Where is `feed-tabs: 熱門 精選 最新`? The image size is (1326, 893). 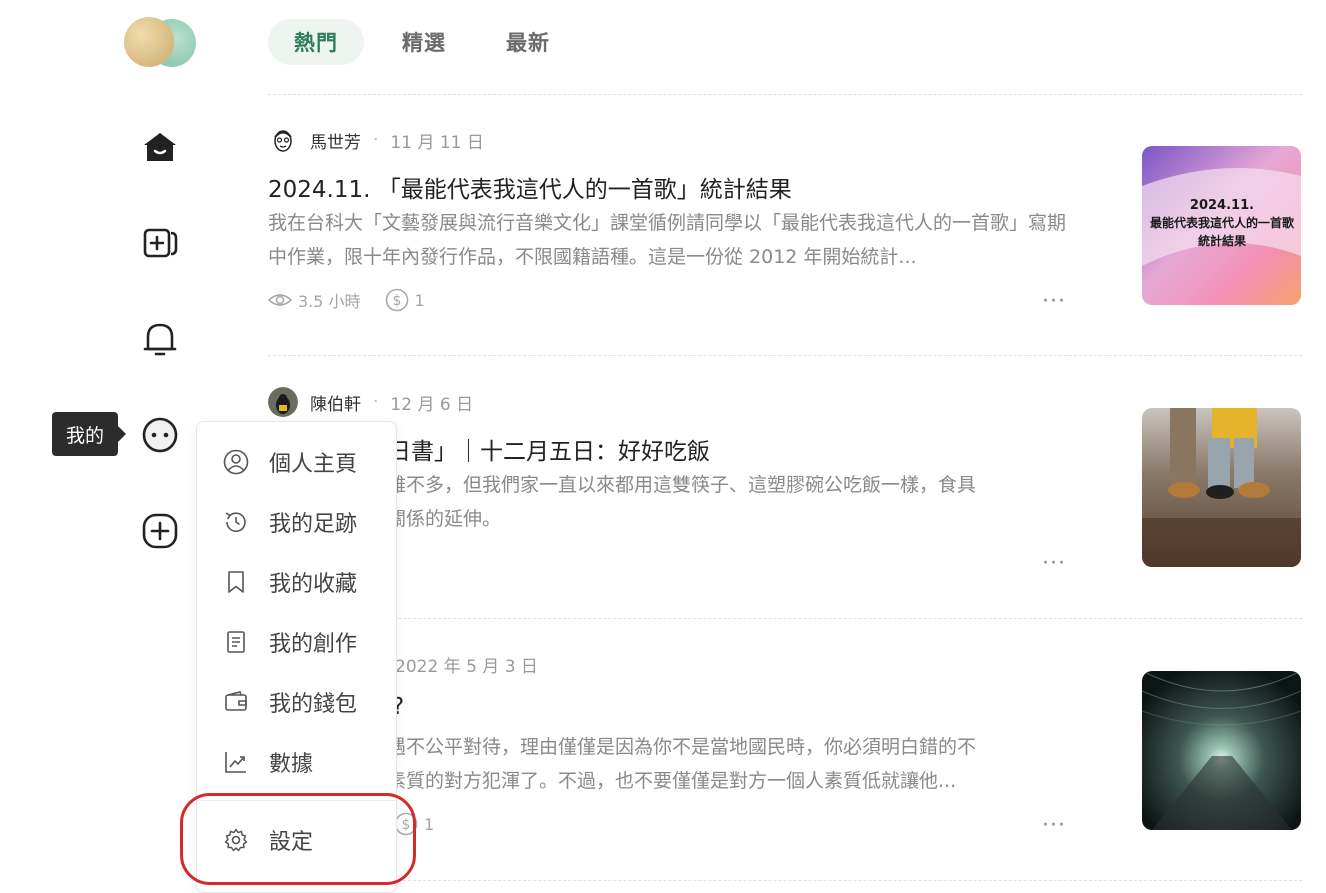 feed-tabs: 熱門 精選 最新 is located at coordinates (422, 42).